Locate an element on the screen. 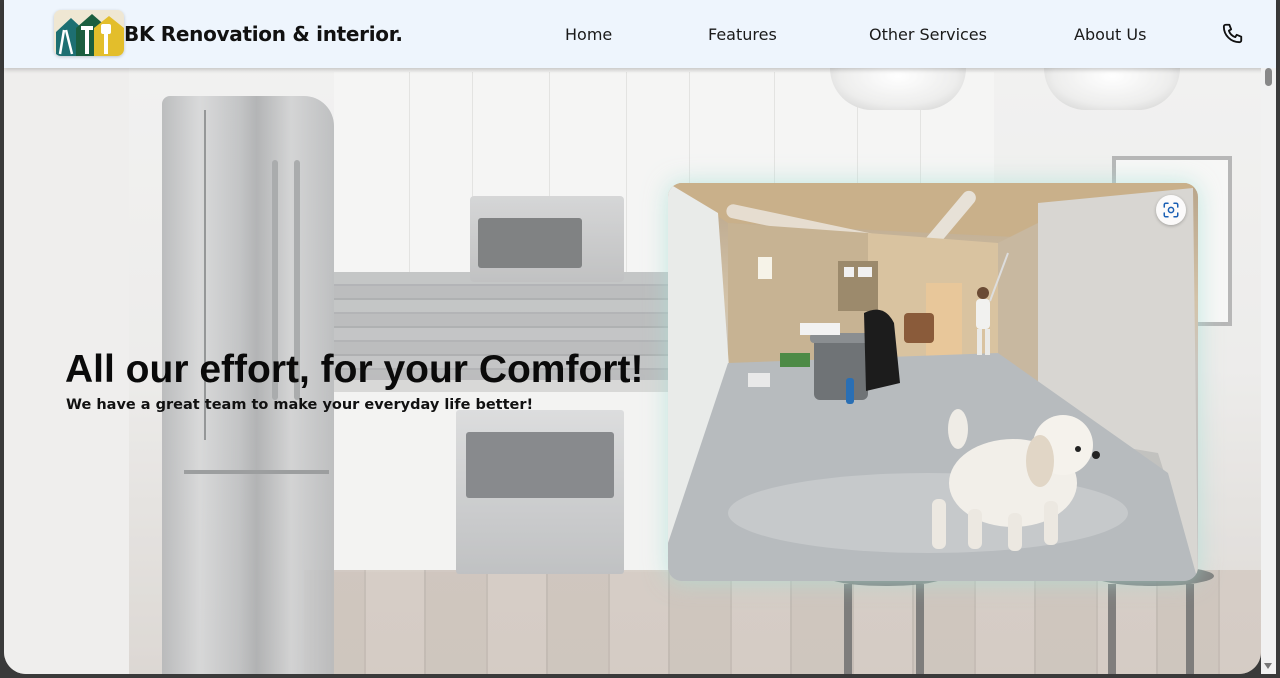 Image resolution: width=1280 pixels, height=678 pixels. phone-icon is located at coordinates (1233, 33).